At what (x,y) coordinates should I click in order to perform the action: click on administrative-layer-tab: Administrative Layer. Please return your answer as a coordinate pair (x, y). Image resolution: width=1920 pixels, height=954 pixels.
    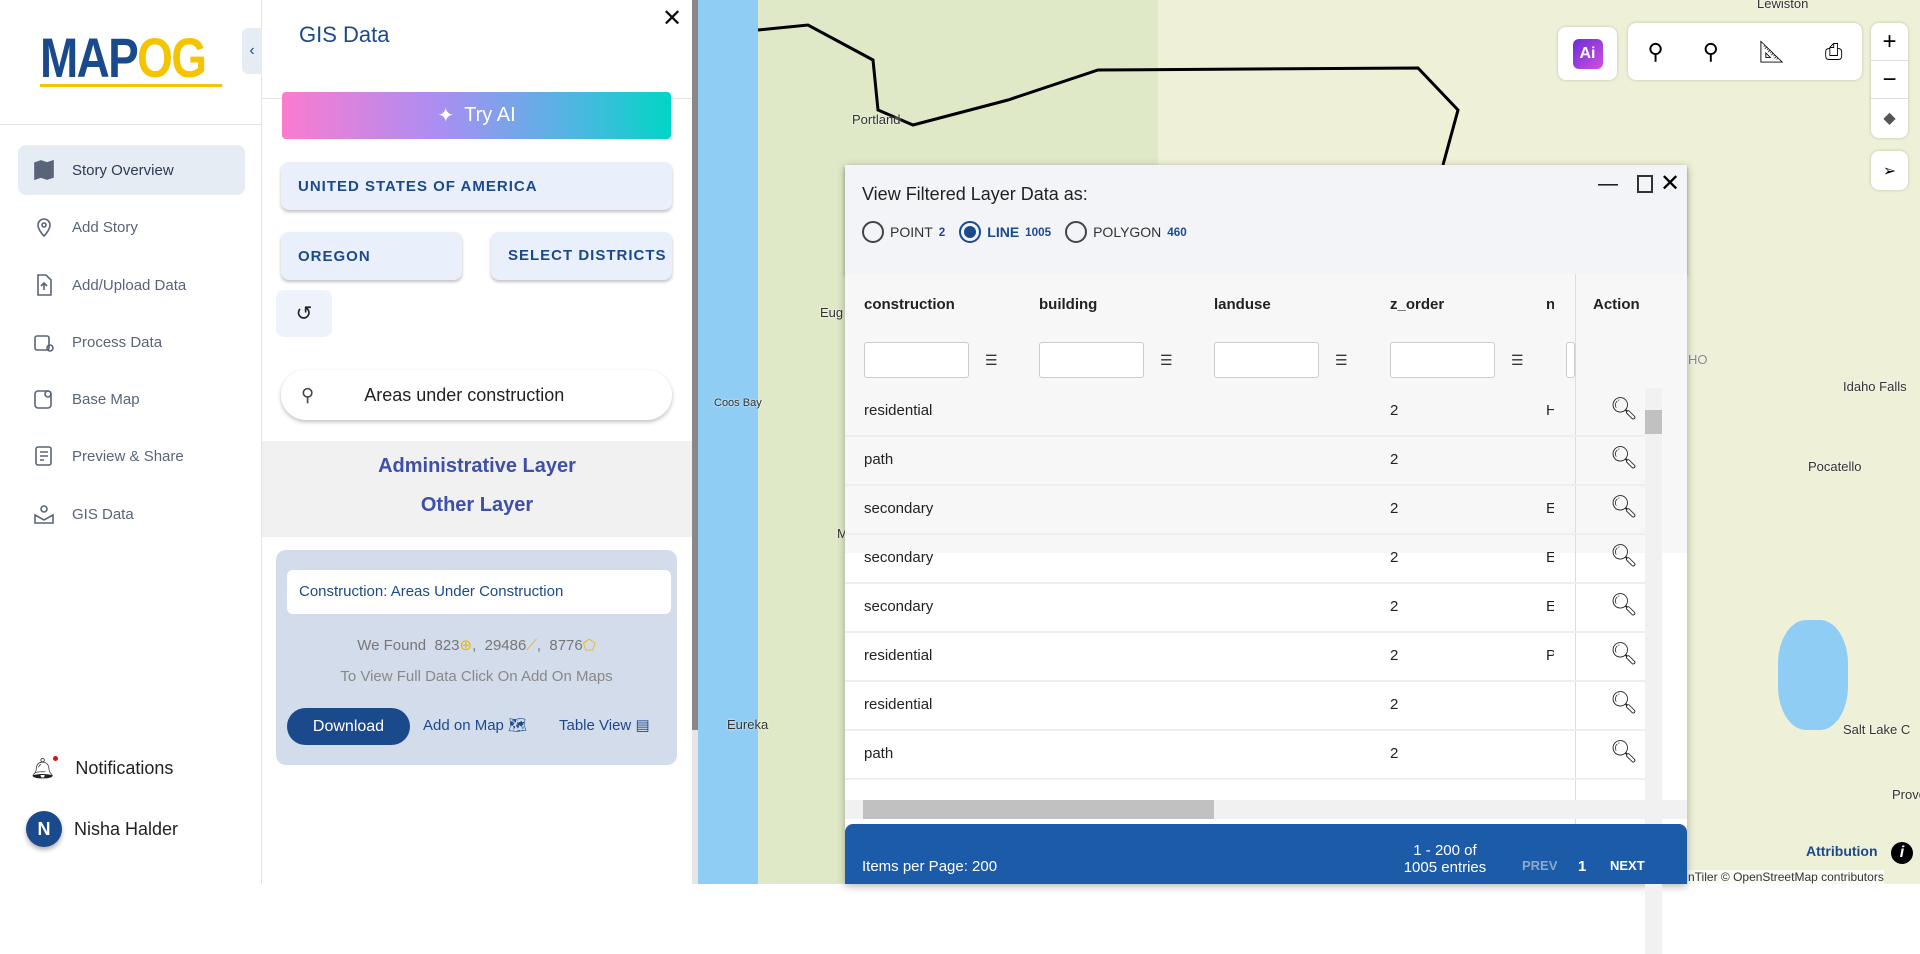
    Looking at the image, I should click on (477, 466).